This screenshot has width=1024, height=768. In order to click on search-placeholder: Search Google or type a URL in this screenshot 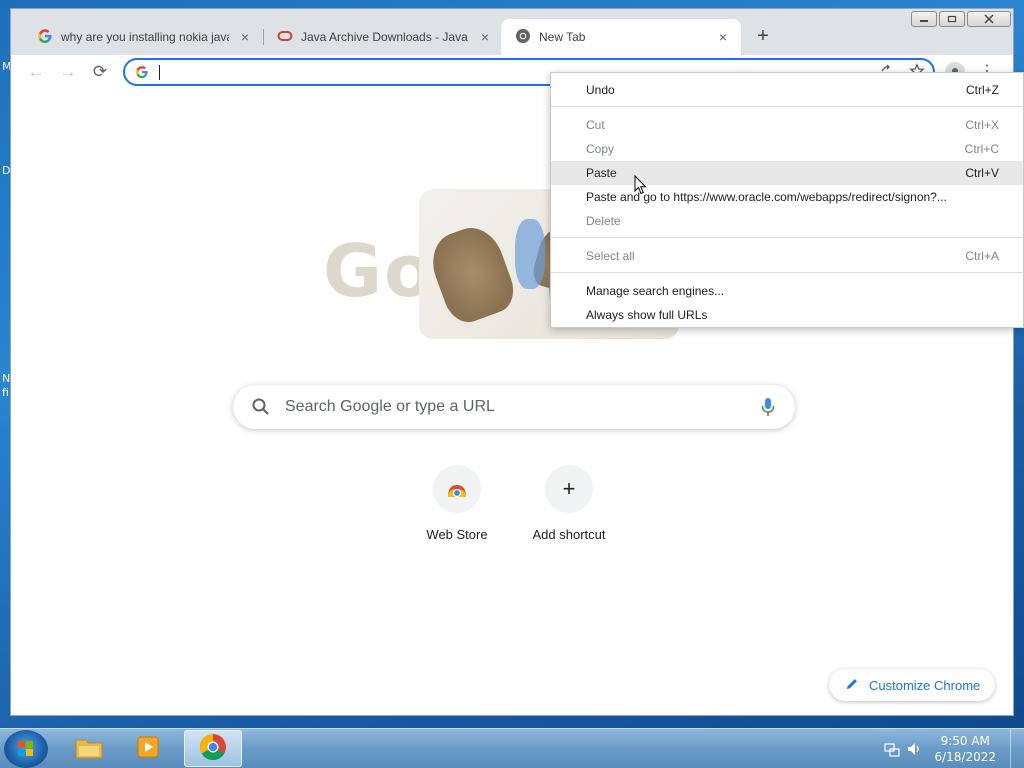, I will do `click(390, 406)`.